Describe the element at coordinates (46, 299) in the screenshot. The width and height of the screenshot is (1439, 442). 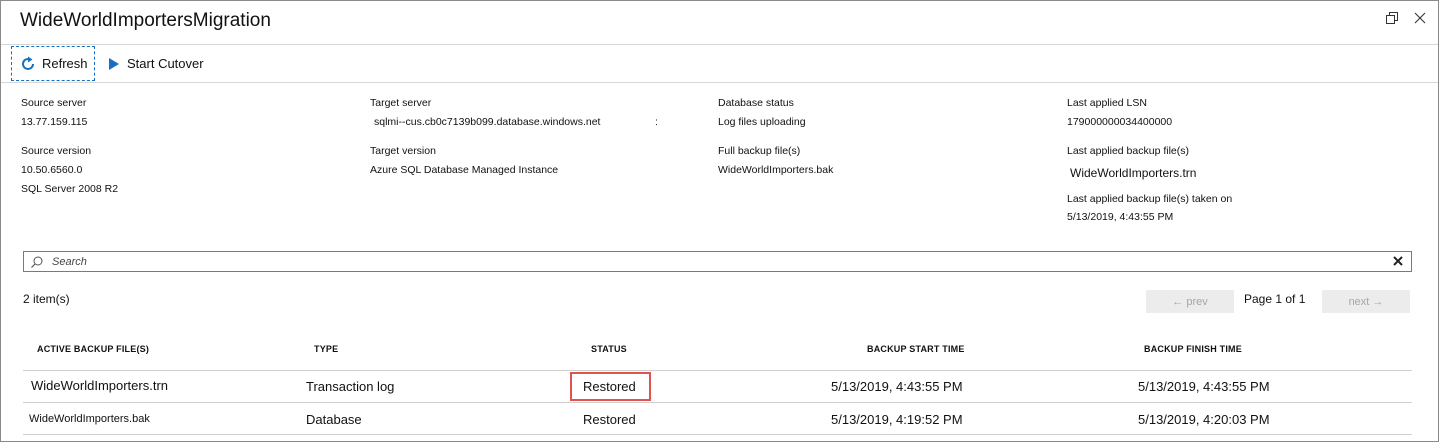
I see `item-count: 2 item(s)` at that location.